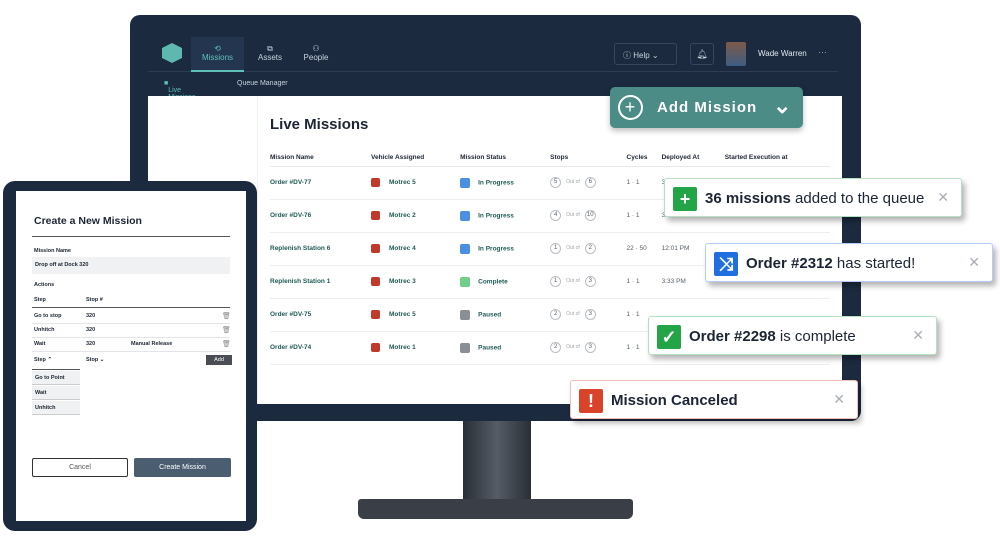  Describe the element at coordinates (822, 52) in the screenshot. I see `more-icon: ···` at that location.